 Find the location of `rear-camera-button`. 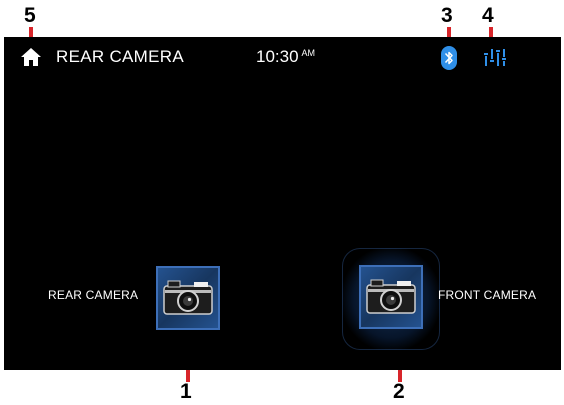

rear-camera-button is located at coordinates (188, 298).